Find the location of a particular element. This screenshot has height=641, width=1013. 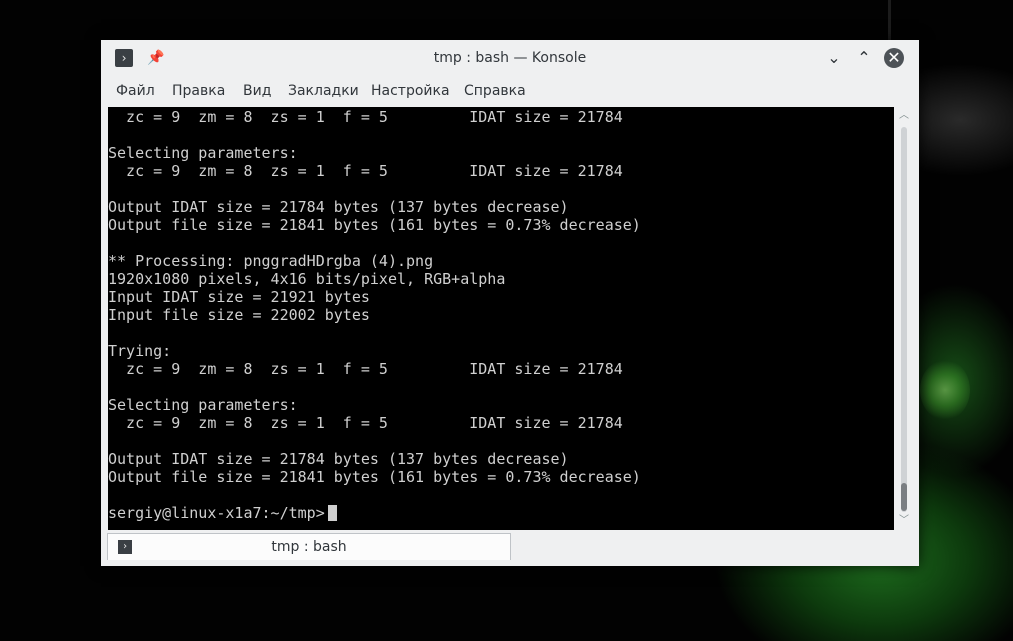

window-title: tmp : bash — Konsole is located at coordinates (510, 58).